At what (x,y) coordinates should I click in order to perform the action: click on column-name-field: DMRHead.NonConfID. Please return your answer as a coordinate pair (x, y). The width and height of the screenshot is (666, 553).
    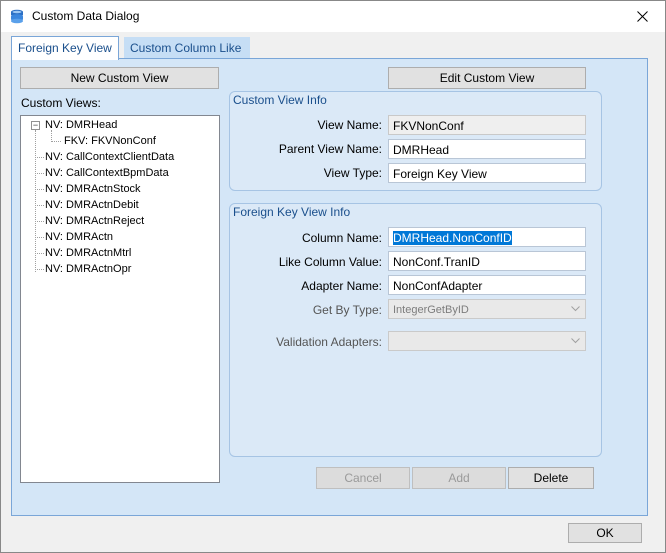
    Looking at the image, I should click on (487, 237).